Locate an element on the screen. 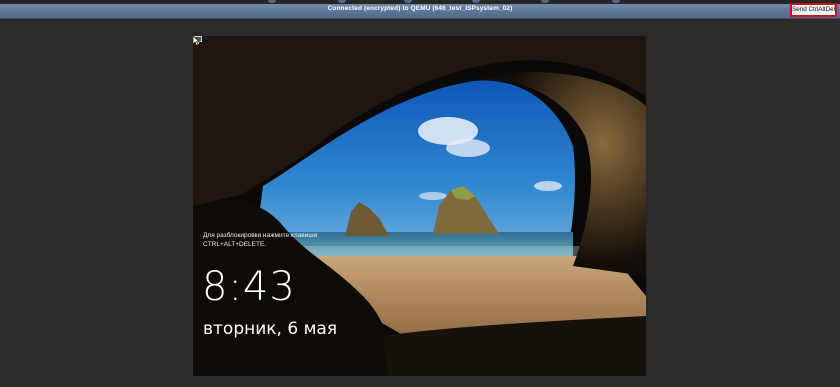 The width and height of the screenshot is (840, 387). send-ctrl-alt-del-button: Send CtrlAltDel is located at coordinates (813, 10).